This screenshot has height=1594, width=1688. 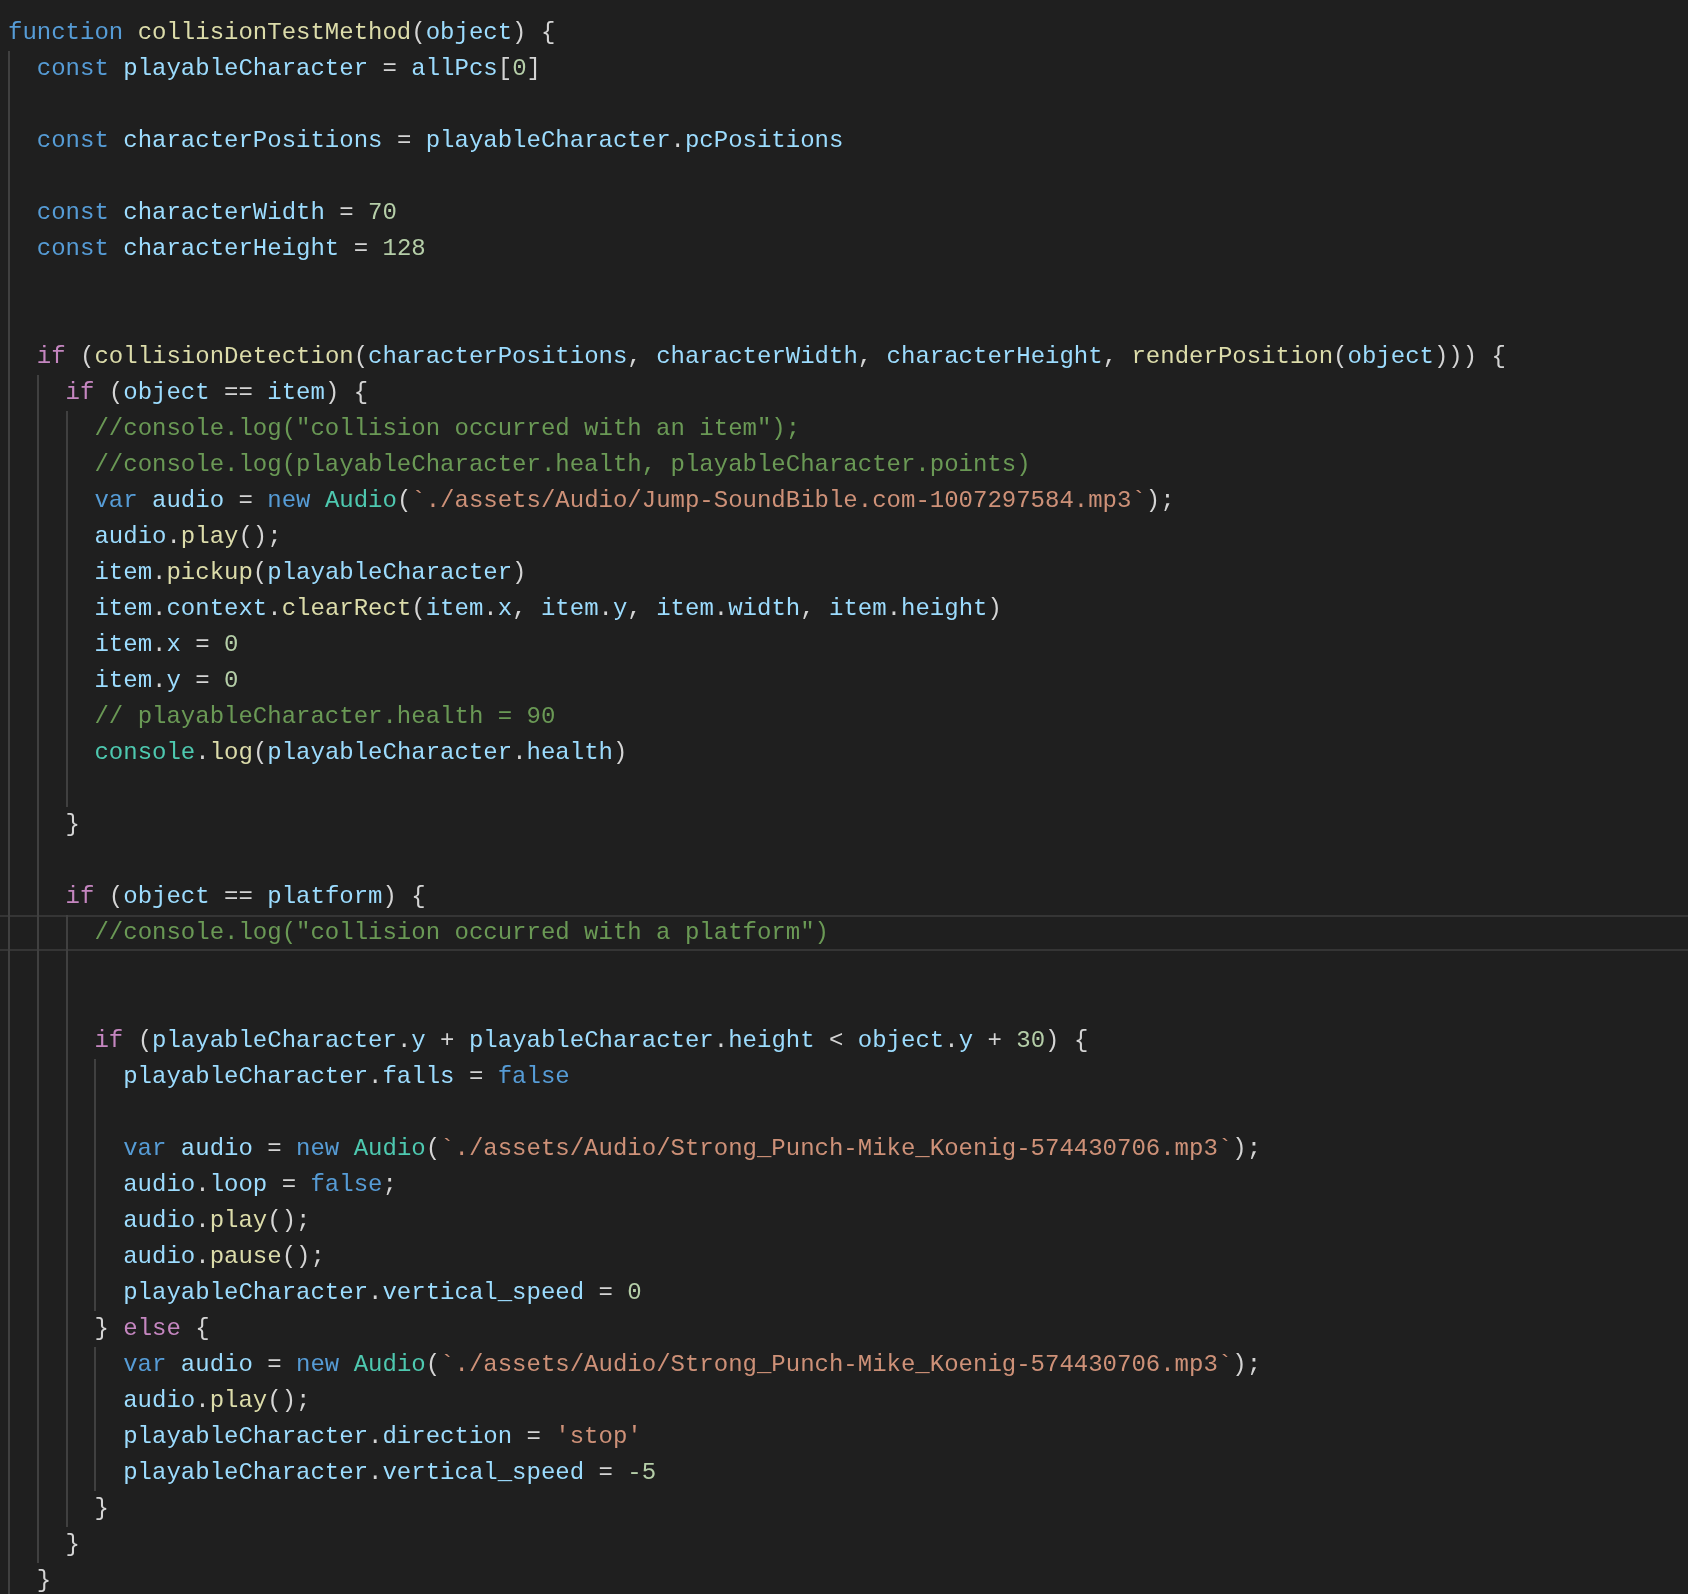 What do you see at coordinates (166, 681) in the screenshot?
I see `code-line: item.y = 0` at bounding box center [166, 681].